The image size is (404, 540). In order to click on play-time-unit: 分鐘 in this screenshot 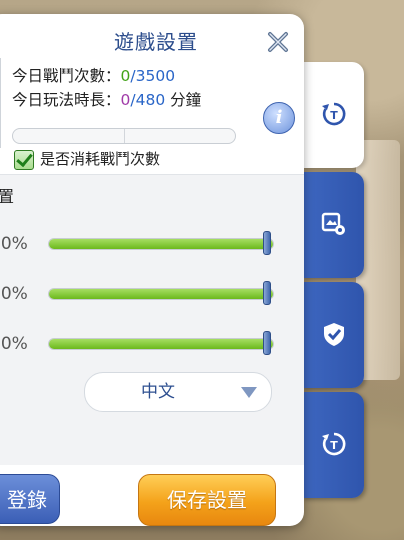, I will do `click(183, 100)`.